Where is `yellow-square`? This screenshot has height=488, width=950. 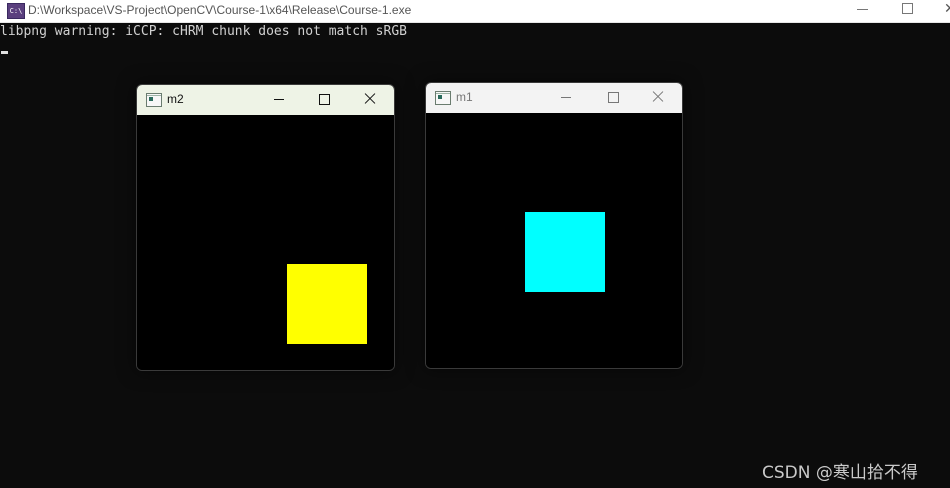
yellow-square is located at coordinates (327, 304).